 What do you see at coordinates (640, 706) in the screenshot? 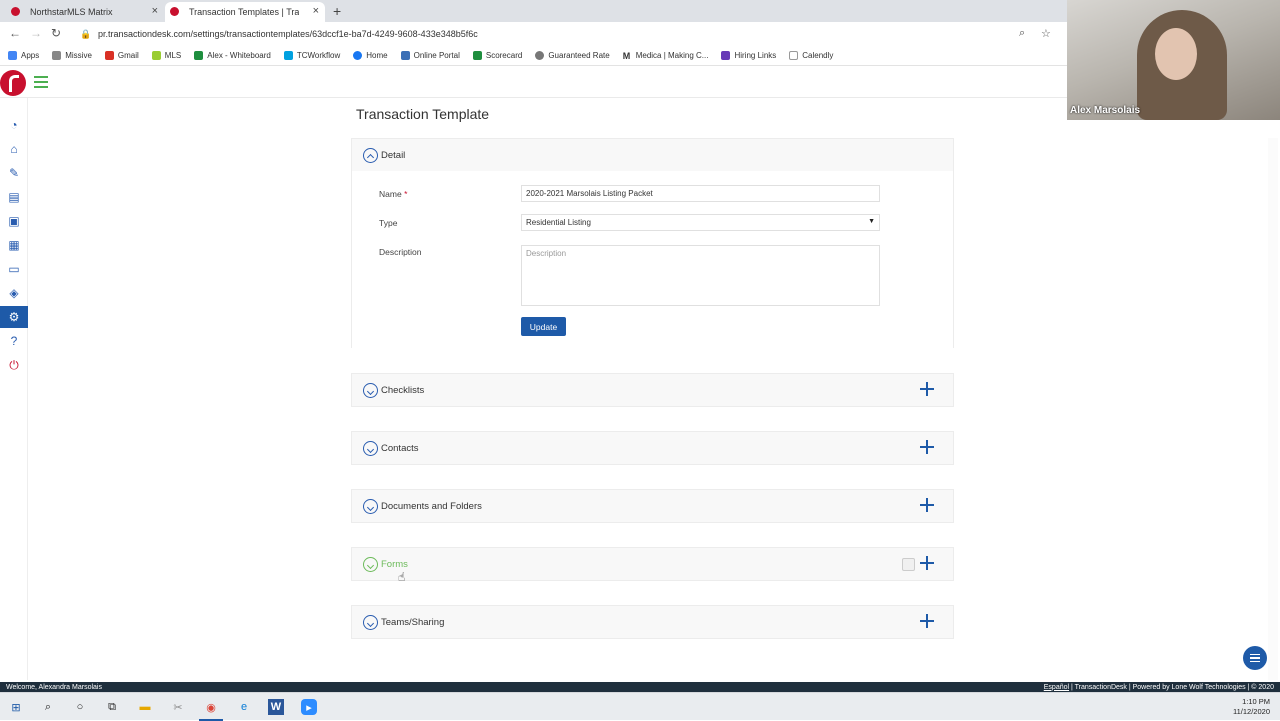
I see `windows-taskbar: ⊞ ⌕ ○ ⧉ ▬ ✂ ◉ e W ▸ 1:10 PM 11/12/2020` at bounding box center [640, 706].